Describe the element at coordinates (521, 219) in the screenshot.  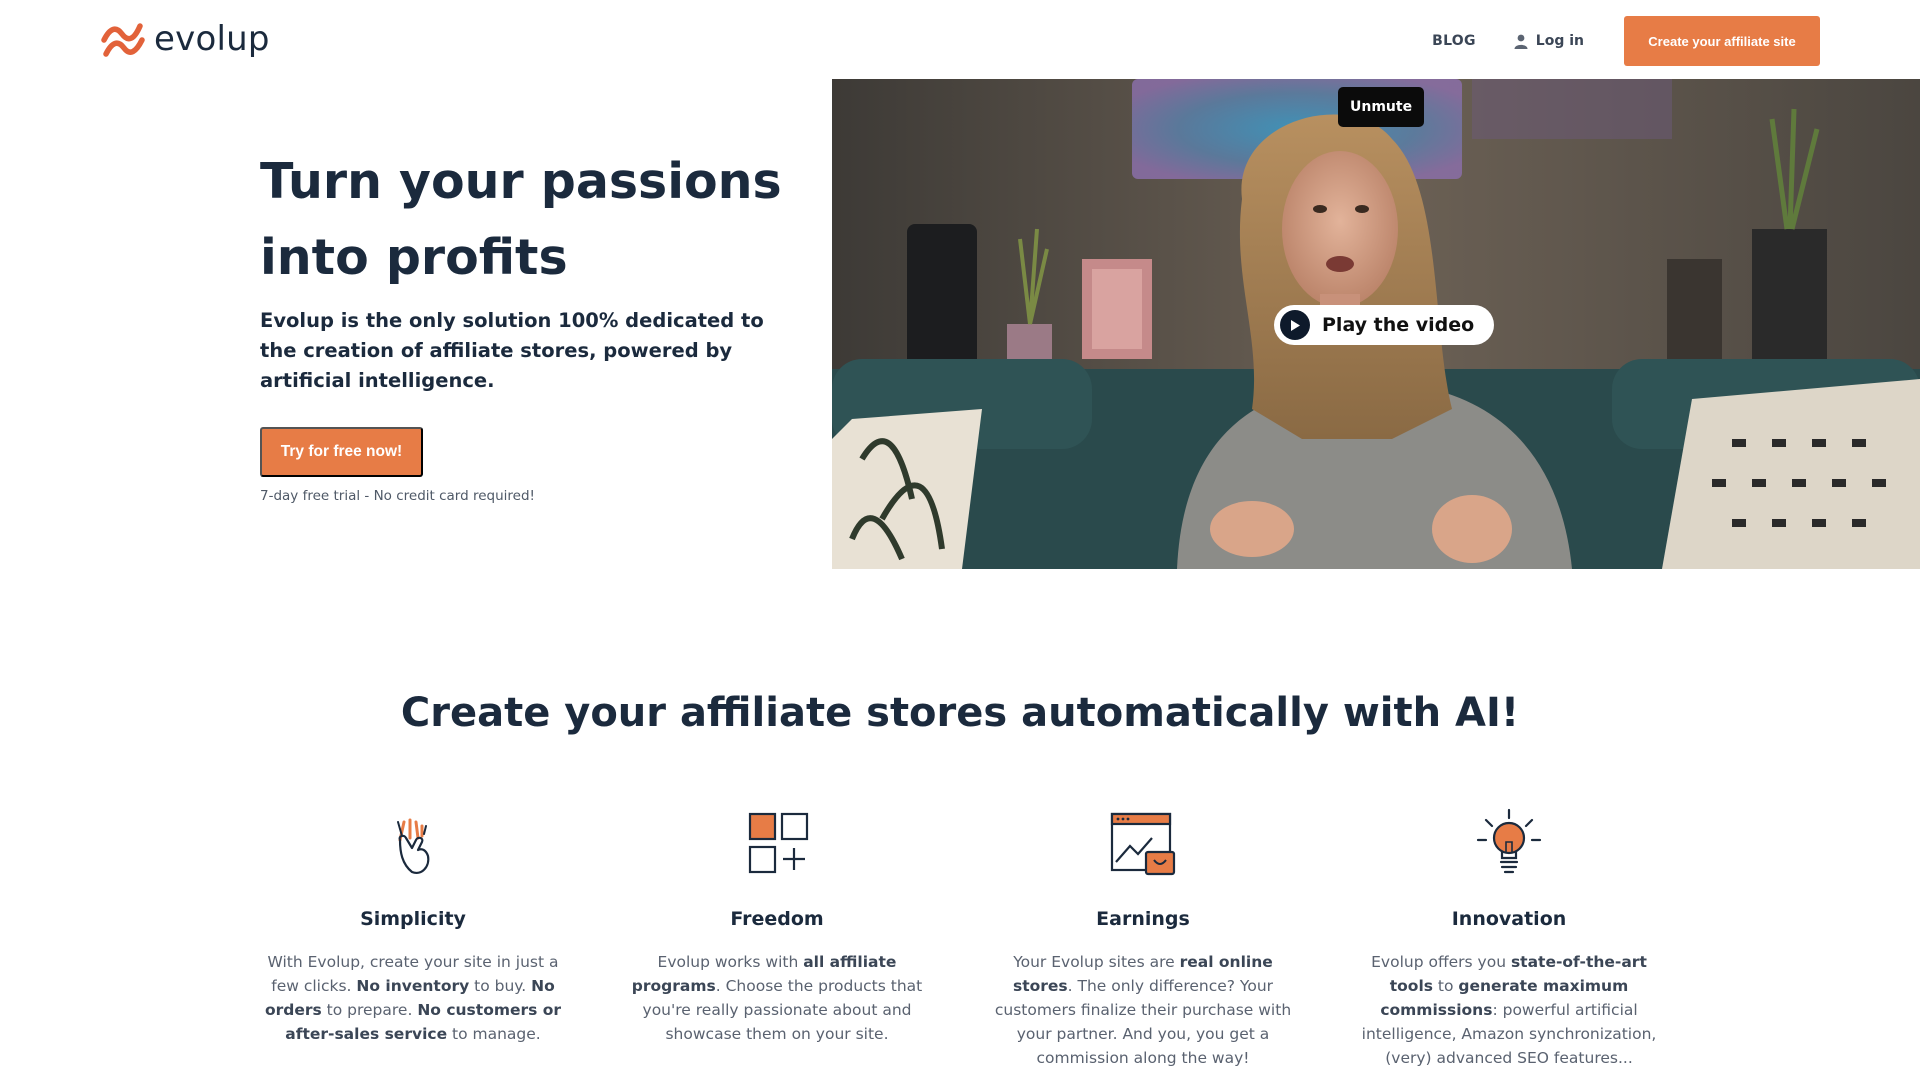
I see `hero-title: Turn your passions into profits` at that location.